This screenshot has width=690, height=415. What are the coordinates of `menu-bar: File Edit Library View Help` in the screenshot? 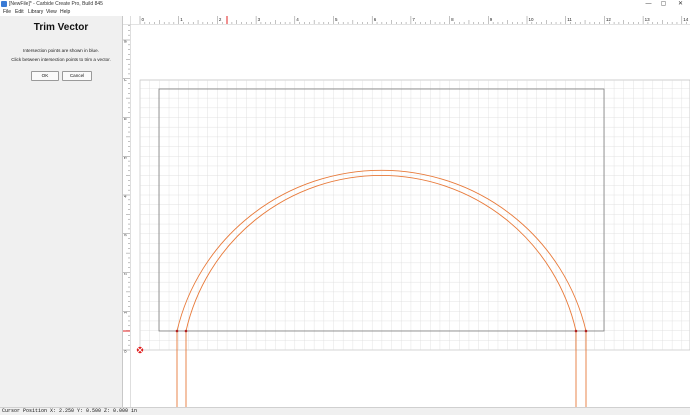 It's located at (345, 12).